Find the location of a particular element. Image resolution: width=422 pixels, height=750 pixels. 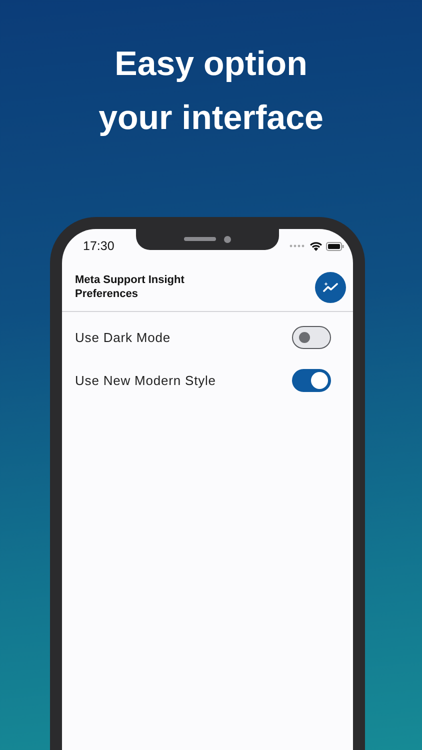

headline: Easy option your interface is located at coordinates (211, 91).